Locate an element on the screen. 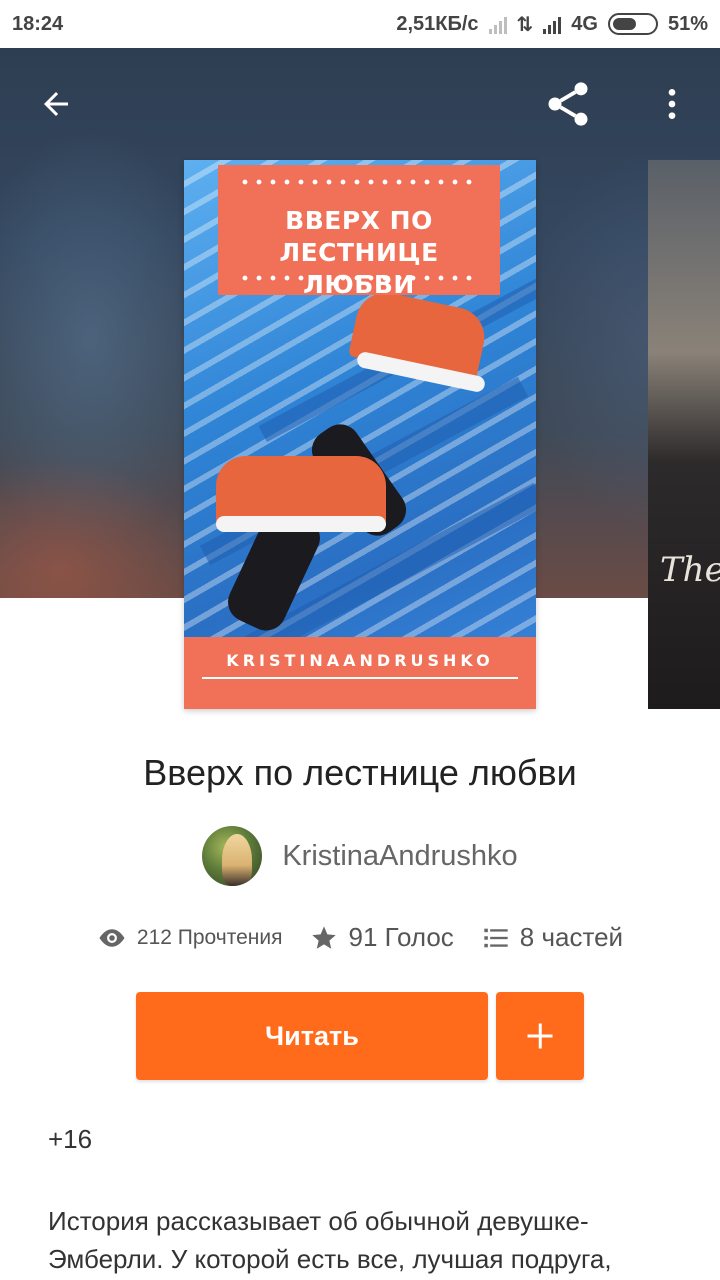 The width and height of the screenshot is (720, 1280). next-cover-title: The T is located at coordinates (690, 570).